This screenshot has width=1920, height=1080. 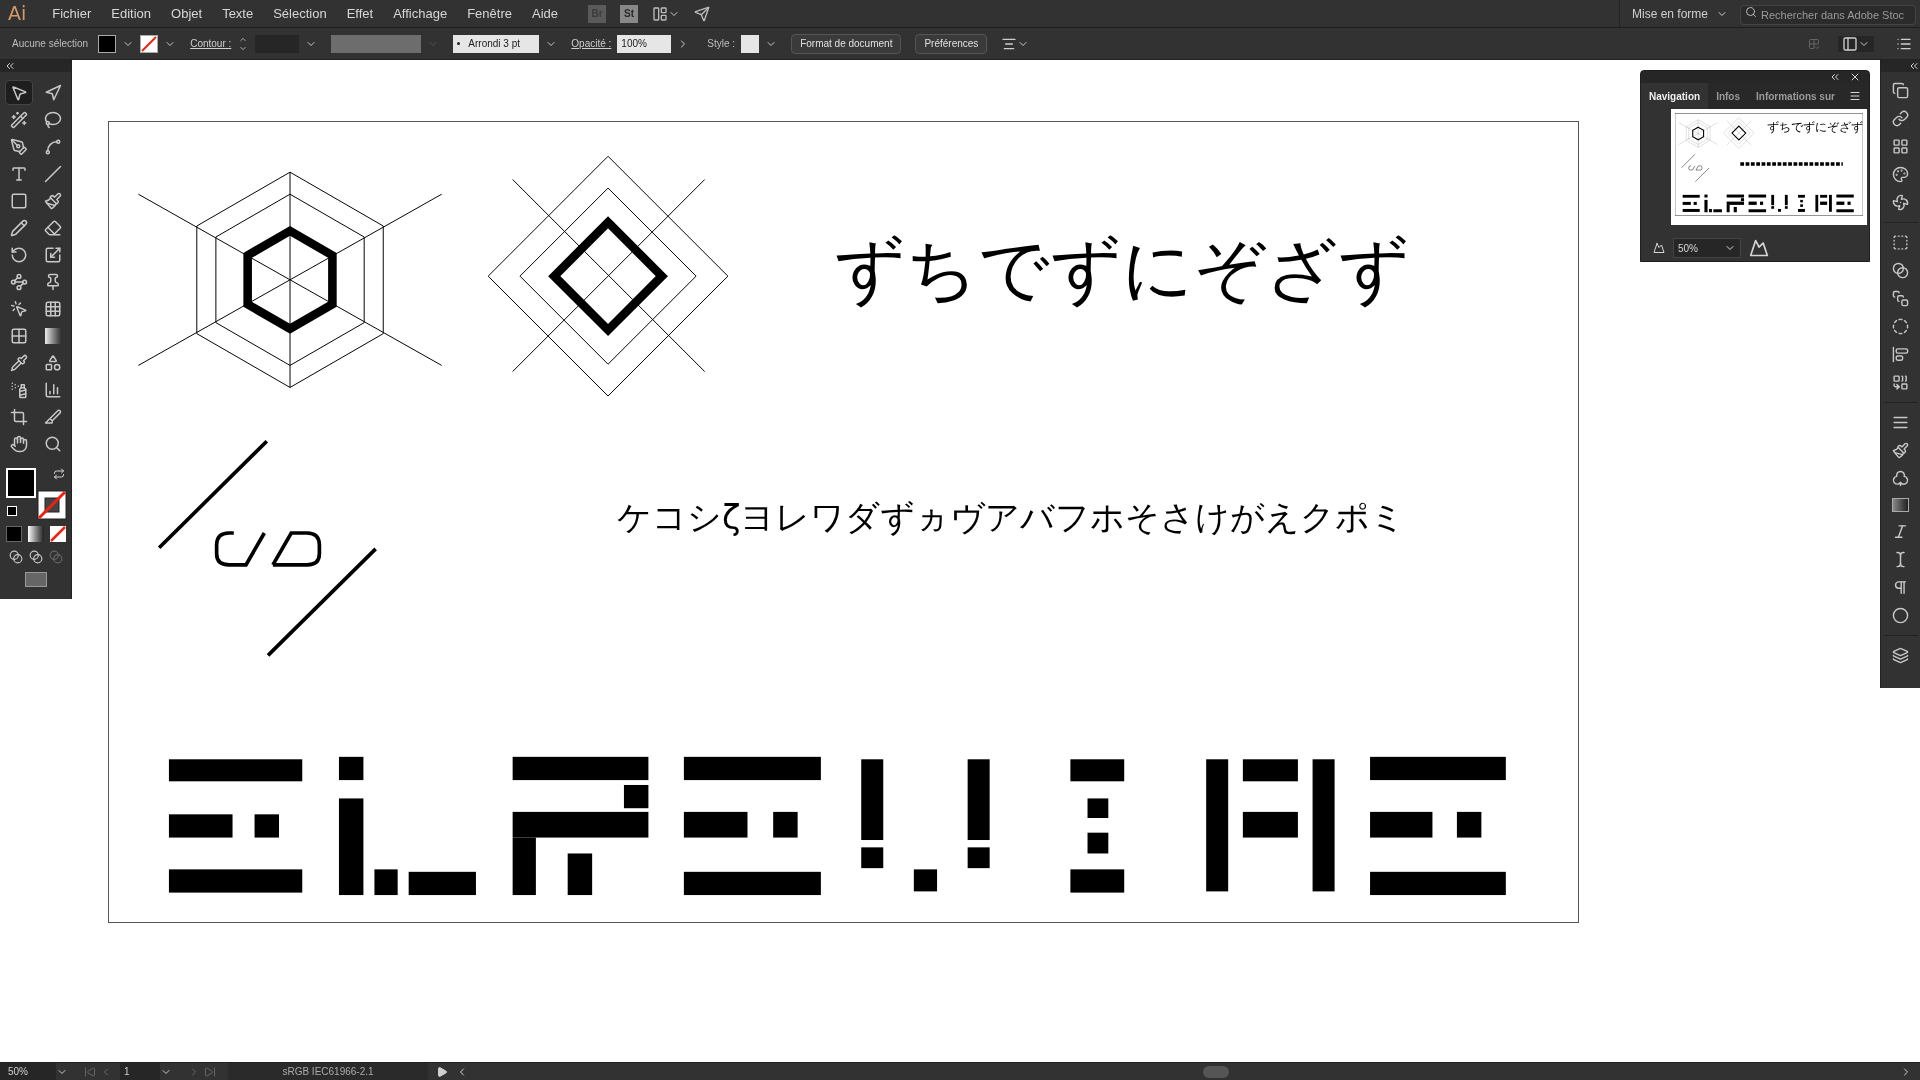 What do you see at coordinates (1675, 96) in the screenshot?
I see `panel-tab: Navigation` at bounding box center [1675, 96].